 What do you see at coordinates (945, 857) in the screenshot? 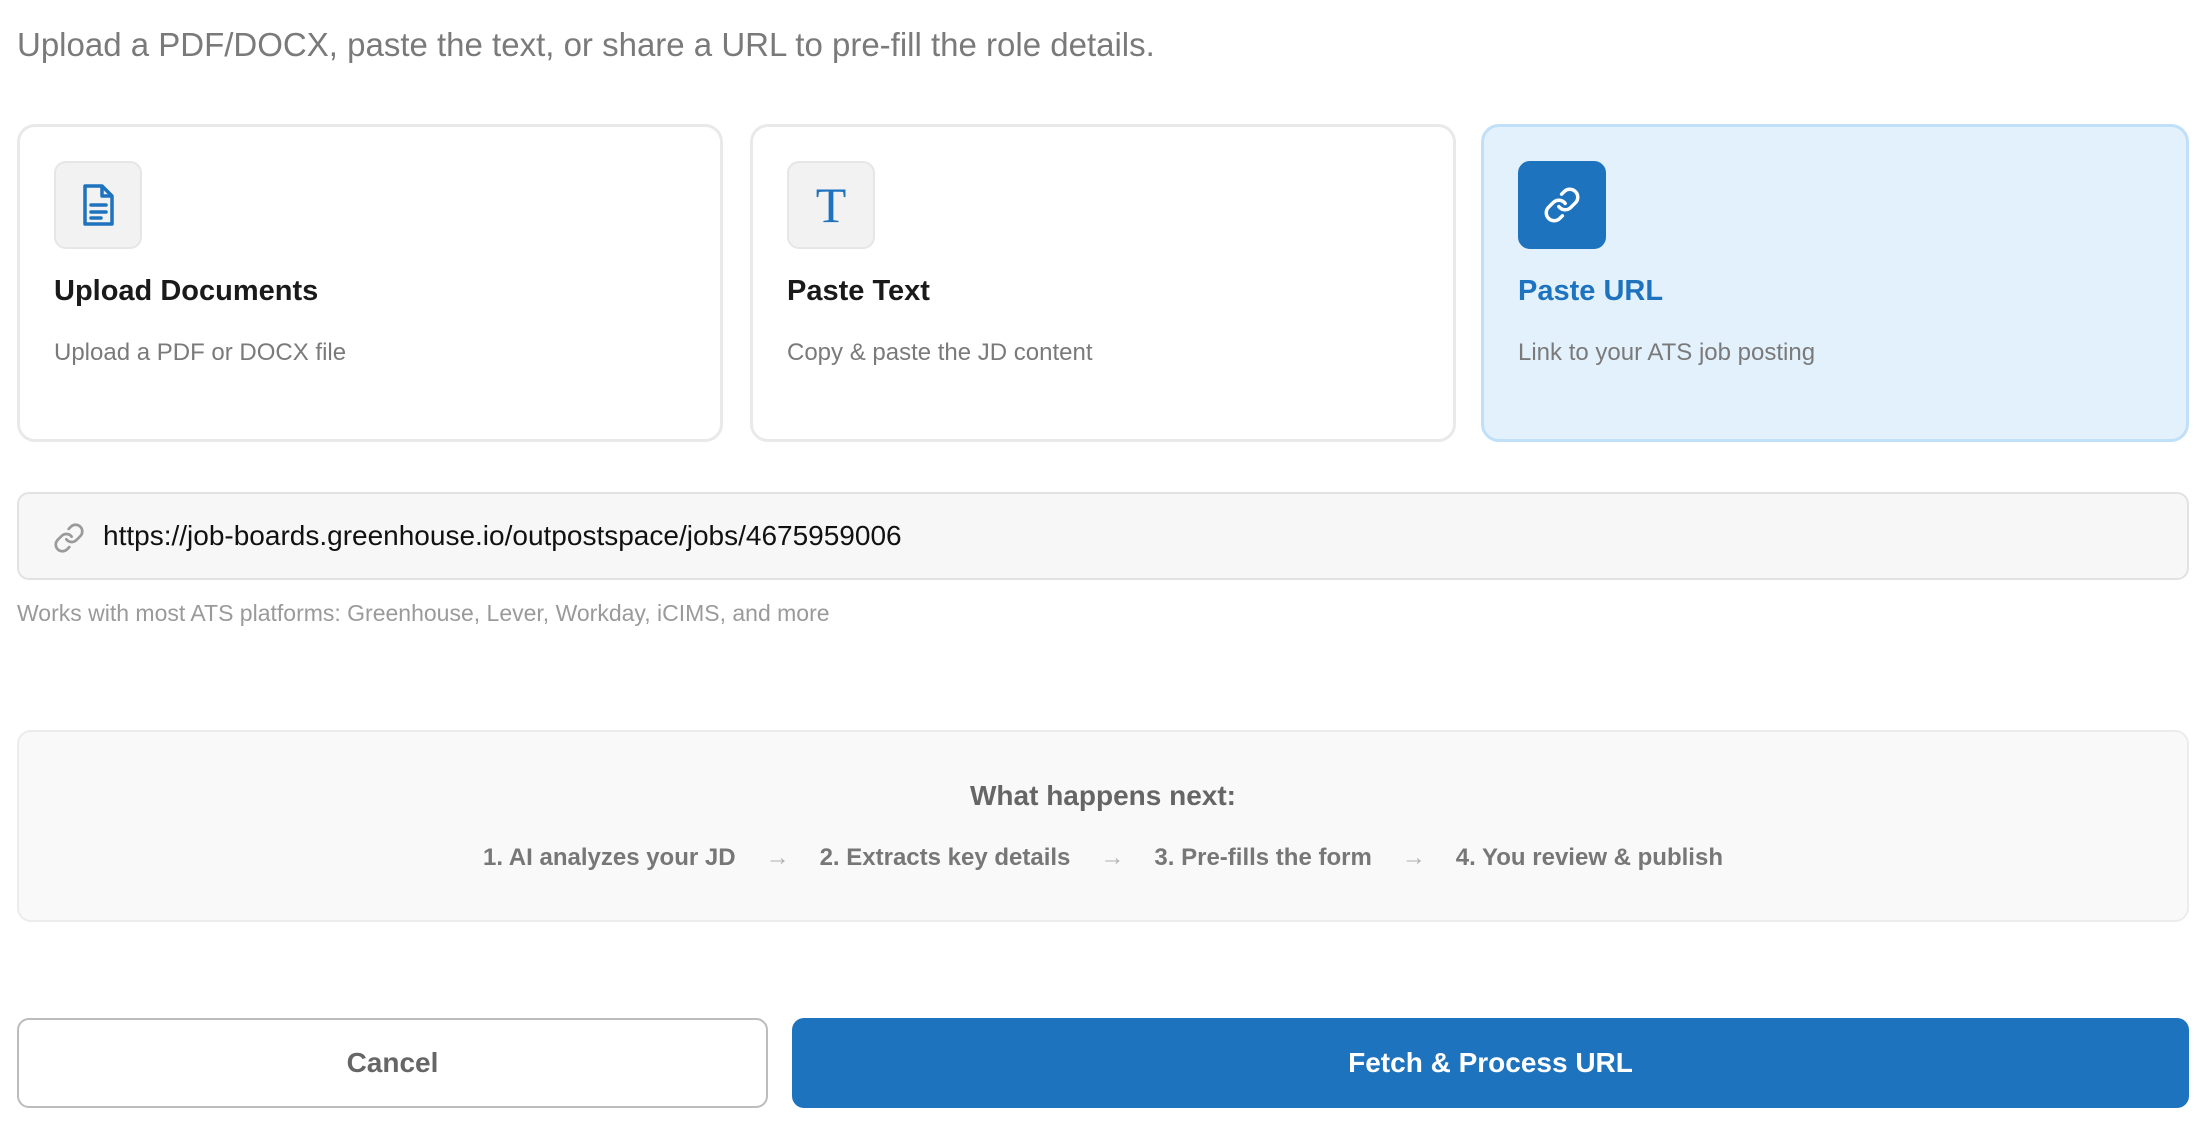
I see `step-item: 2. Extracts key details` at bounding box center [945, 857].